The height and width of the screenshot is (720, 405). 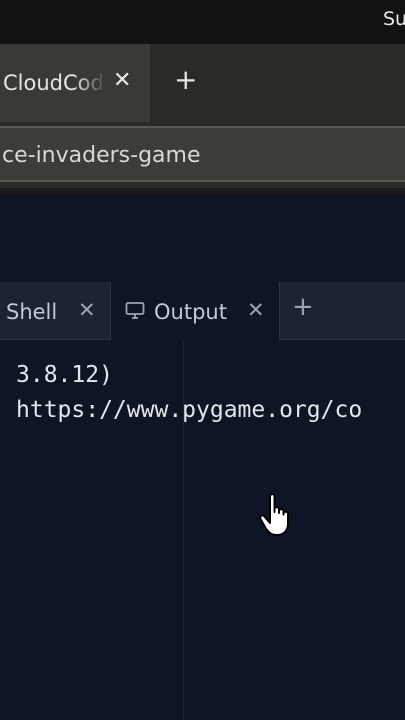 What do you see at coordinates (394, 19) in the screenshot?
I see `os-clock: Su` at bounding box center [394, 19].